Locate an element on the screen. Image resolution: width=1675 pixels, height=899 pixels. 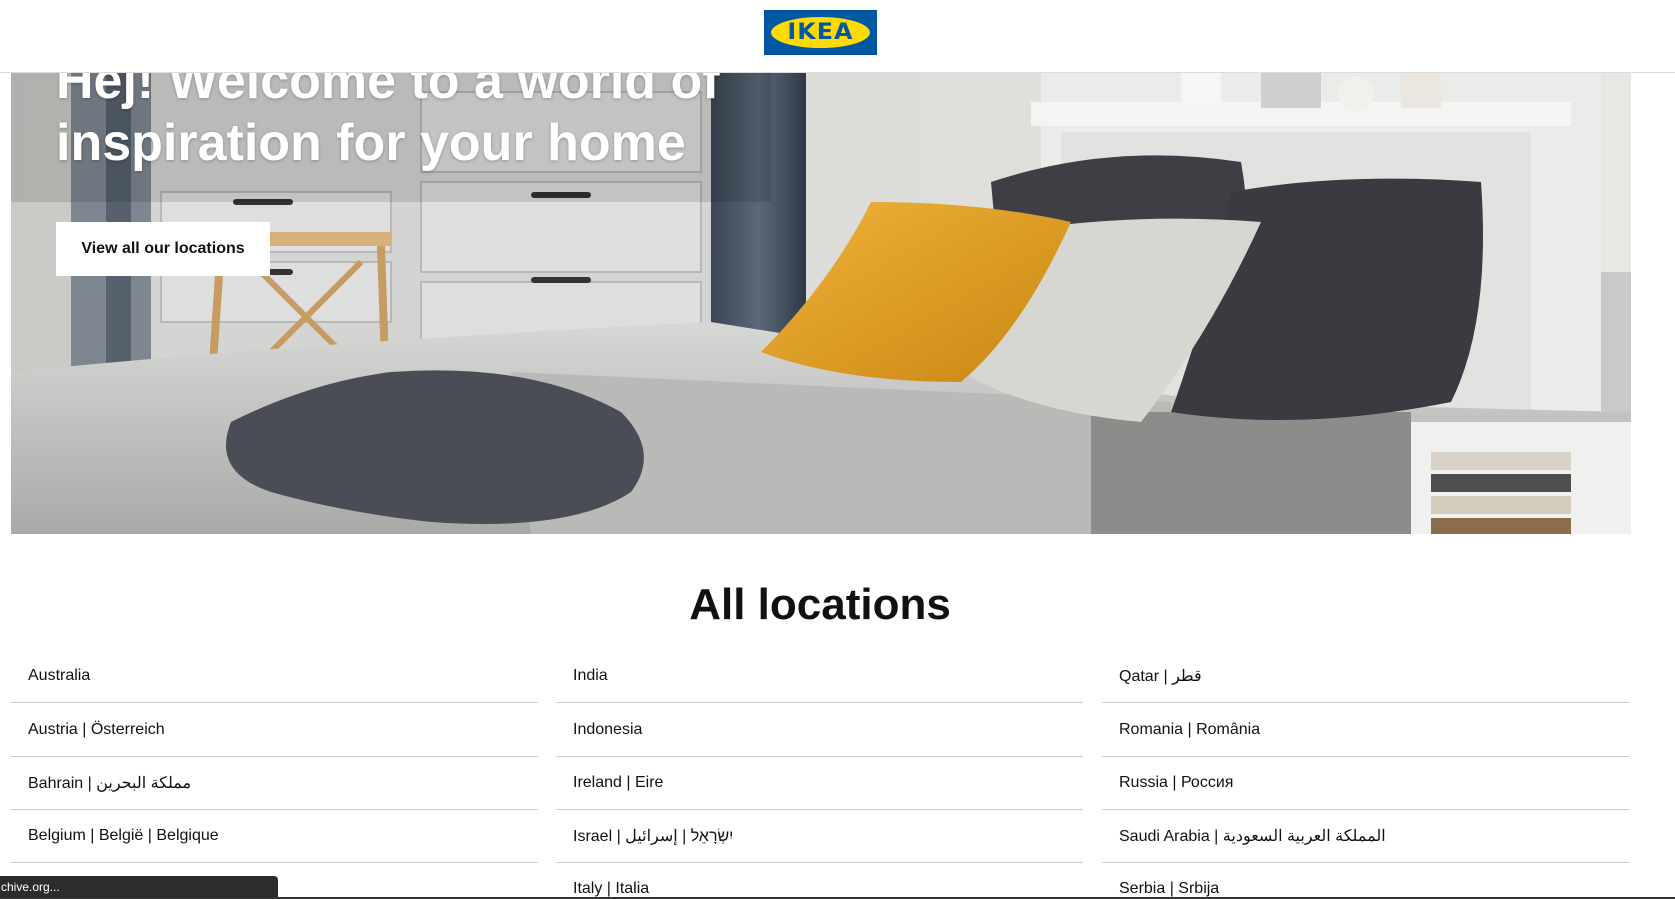
view-all-locations-button: View all our locations is located at coordinates (163, 249).